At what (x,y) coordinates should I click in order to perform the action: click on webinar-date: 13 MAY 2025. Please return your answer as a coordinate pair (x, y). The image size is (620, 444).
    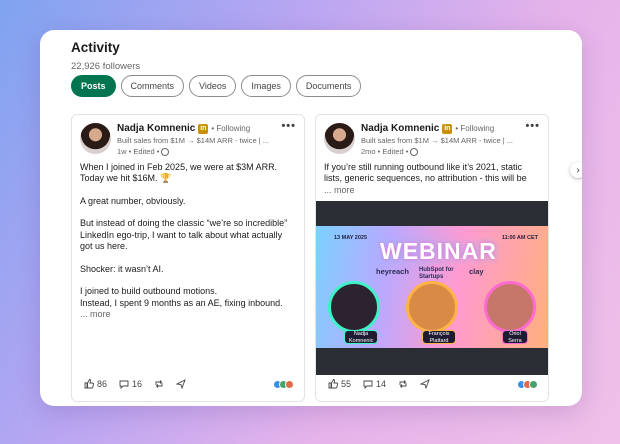
    Looking at the image, I should click on (351, 238).